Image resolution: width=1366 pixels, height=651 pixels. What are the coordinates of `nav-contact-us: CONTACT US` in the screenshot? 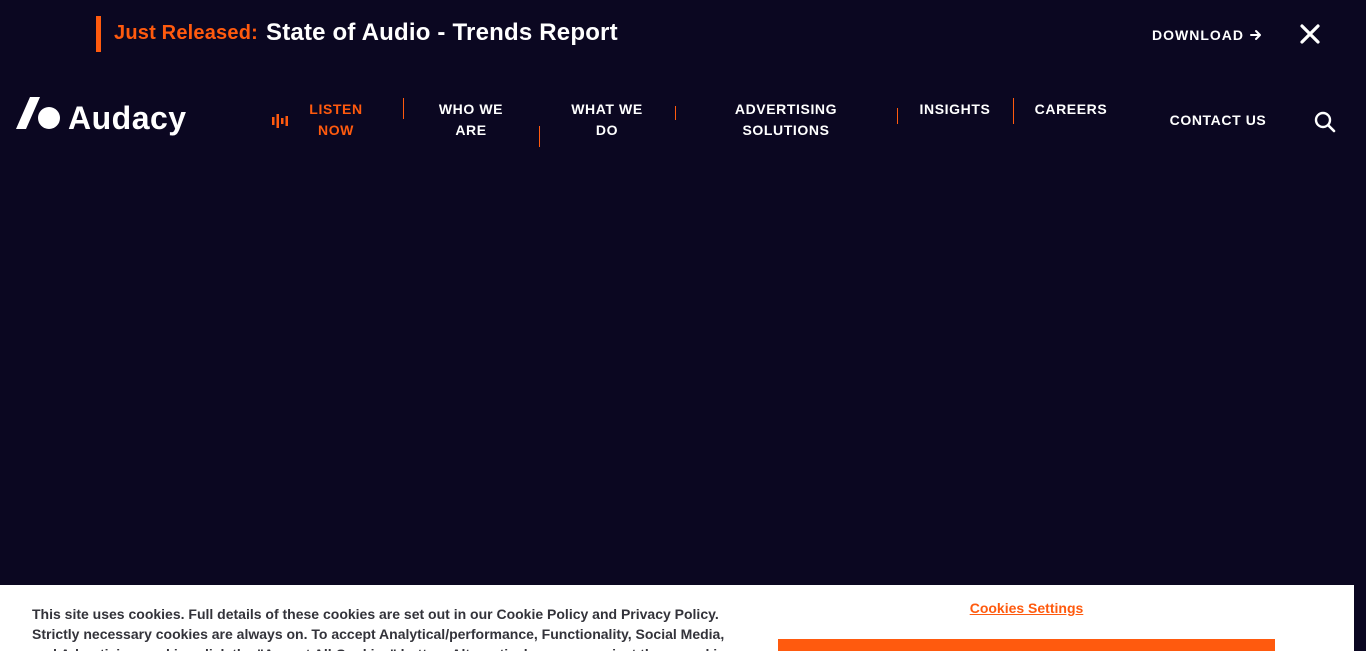 It's located at (1218, 120).